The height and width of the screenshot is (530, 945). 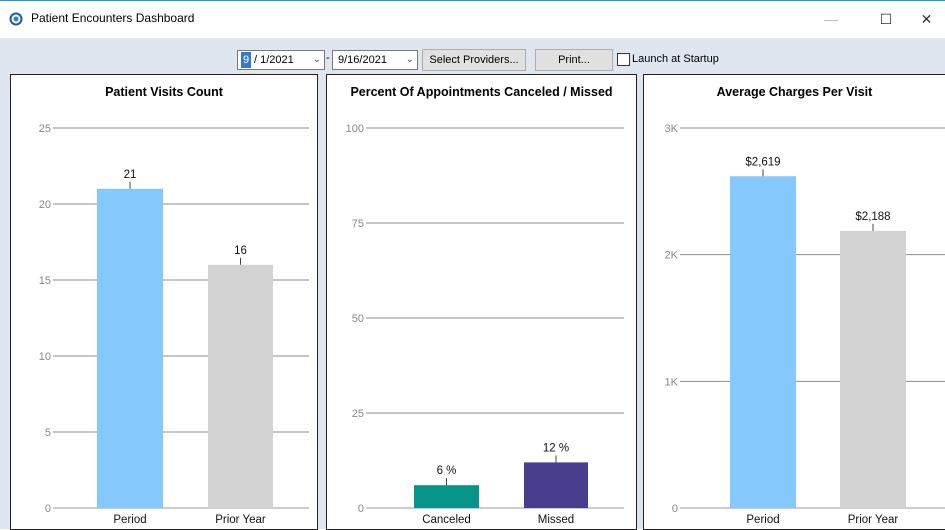 I want to click on bar-canceled, so click(x=446, y=496).